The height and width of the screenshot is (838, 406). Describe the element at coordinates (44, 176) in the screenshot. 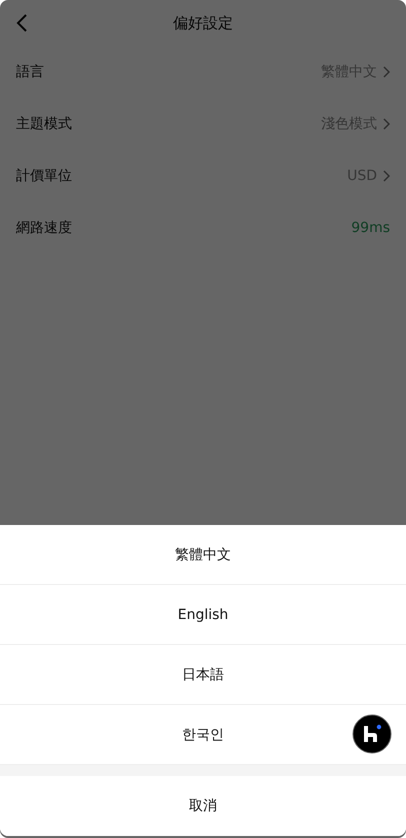

I see `setting-label: 計價單位` at that location.